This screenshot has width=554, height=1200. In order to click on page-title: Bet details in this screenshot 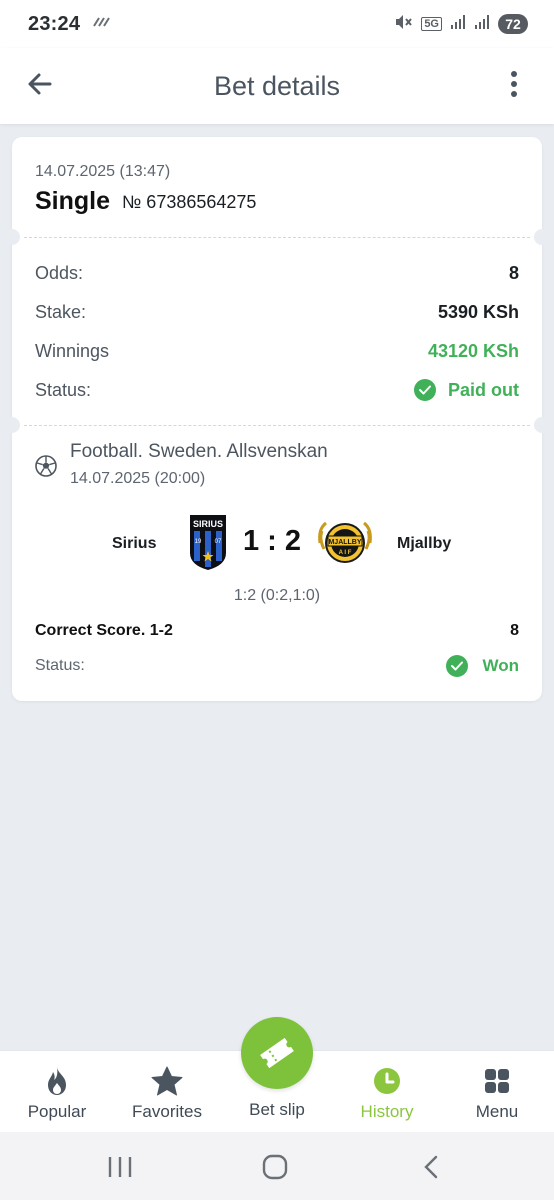, I will do `click(277, 85)`.